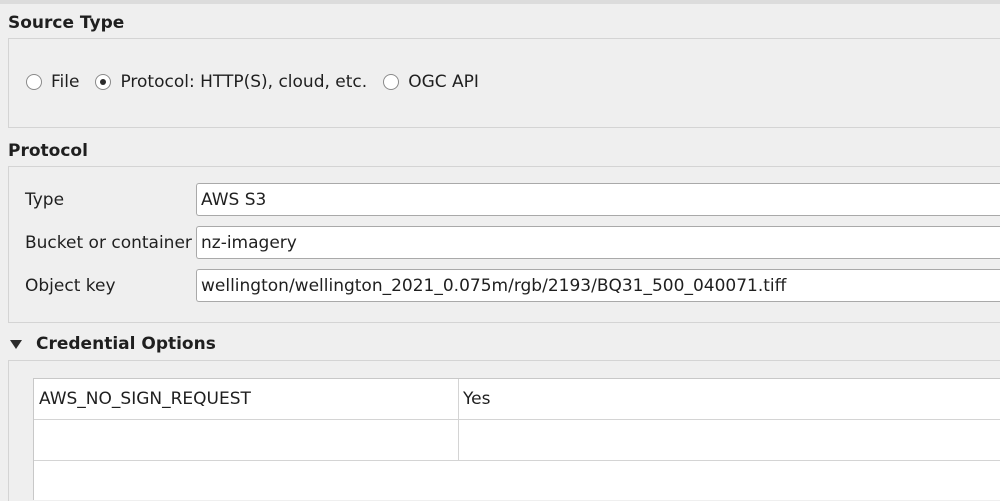 This screenshot has height=501, width=1000. I want to click on credential-options-title: Credential Options, so click(126, 344).